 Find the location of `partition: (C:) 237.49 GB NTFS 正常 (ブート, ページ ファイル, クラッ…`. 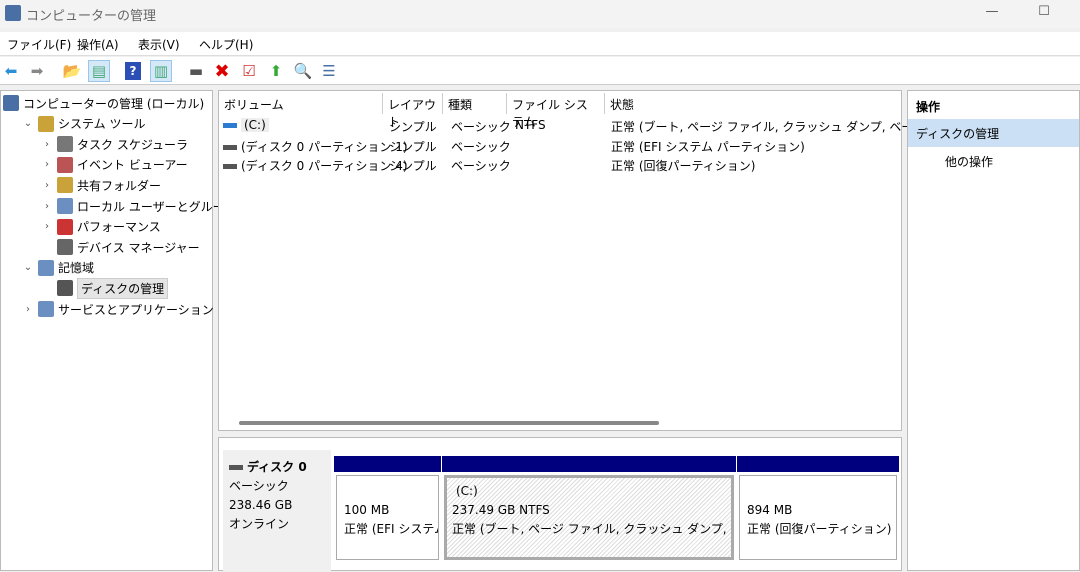

partition: (C:) 237.49 GB NTFS 正常 (ブート, ページ ファイル, クラッ… is located at coordinates (589, 508).